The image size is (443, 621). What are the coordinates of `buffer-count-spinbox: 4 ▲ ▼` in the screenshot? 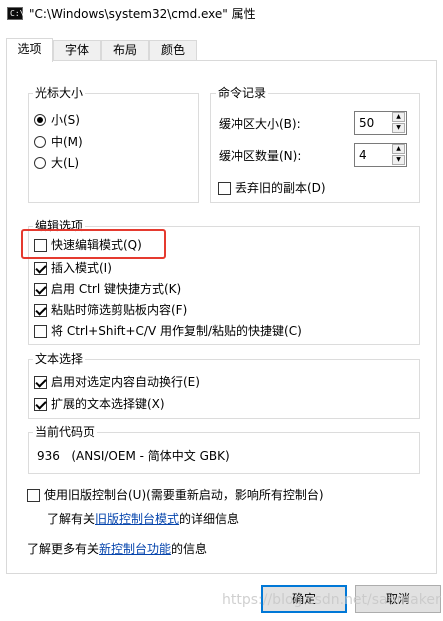 It's located at (380, 155).